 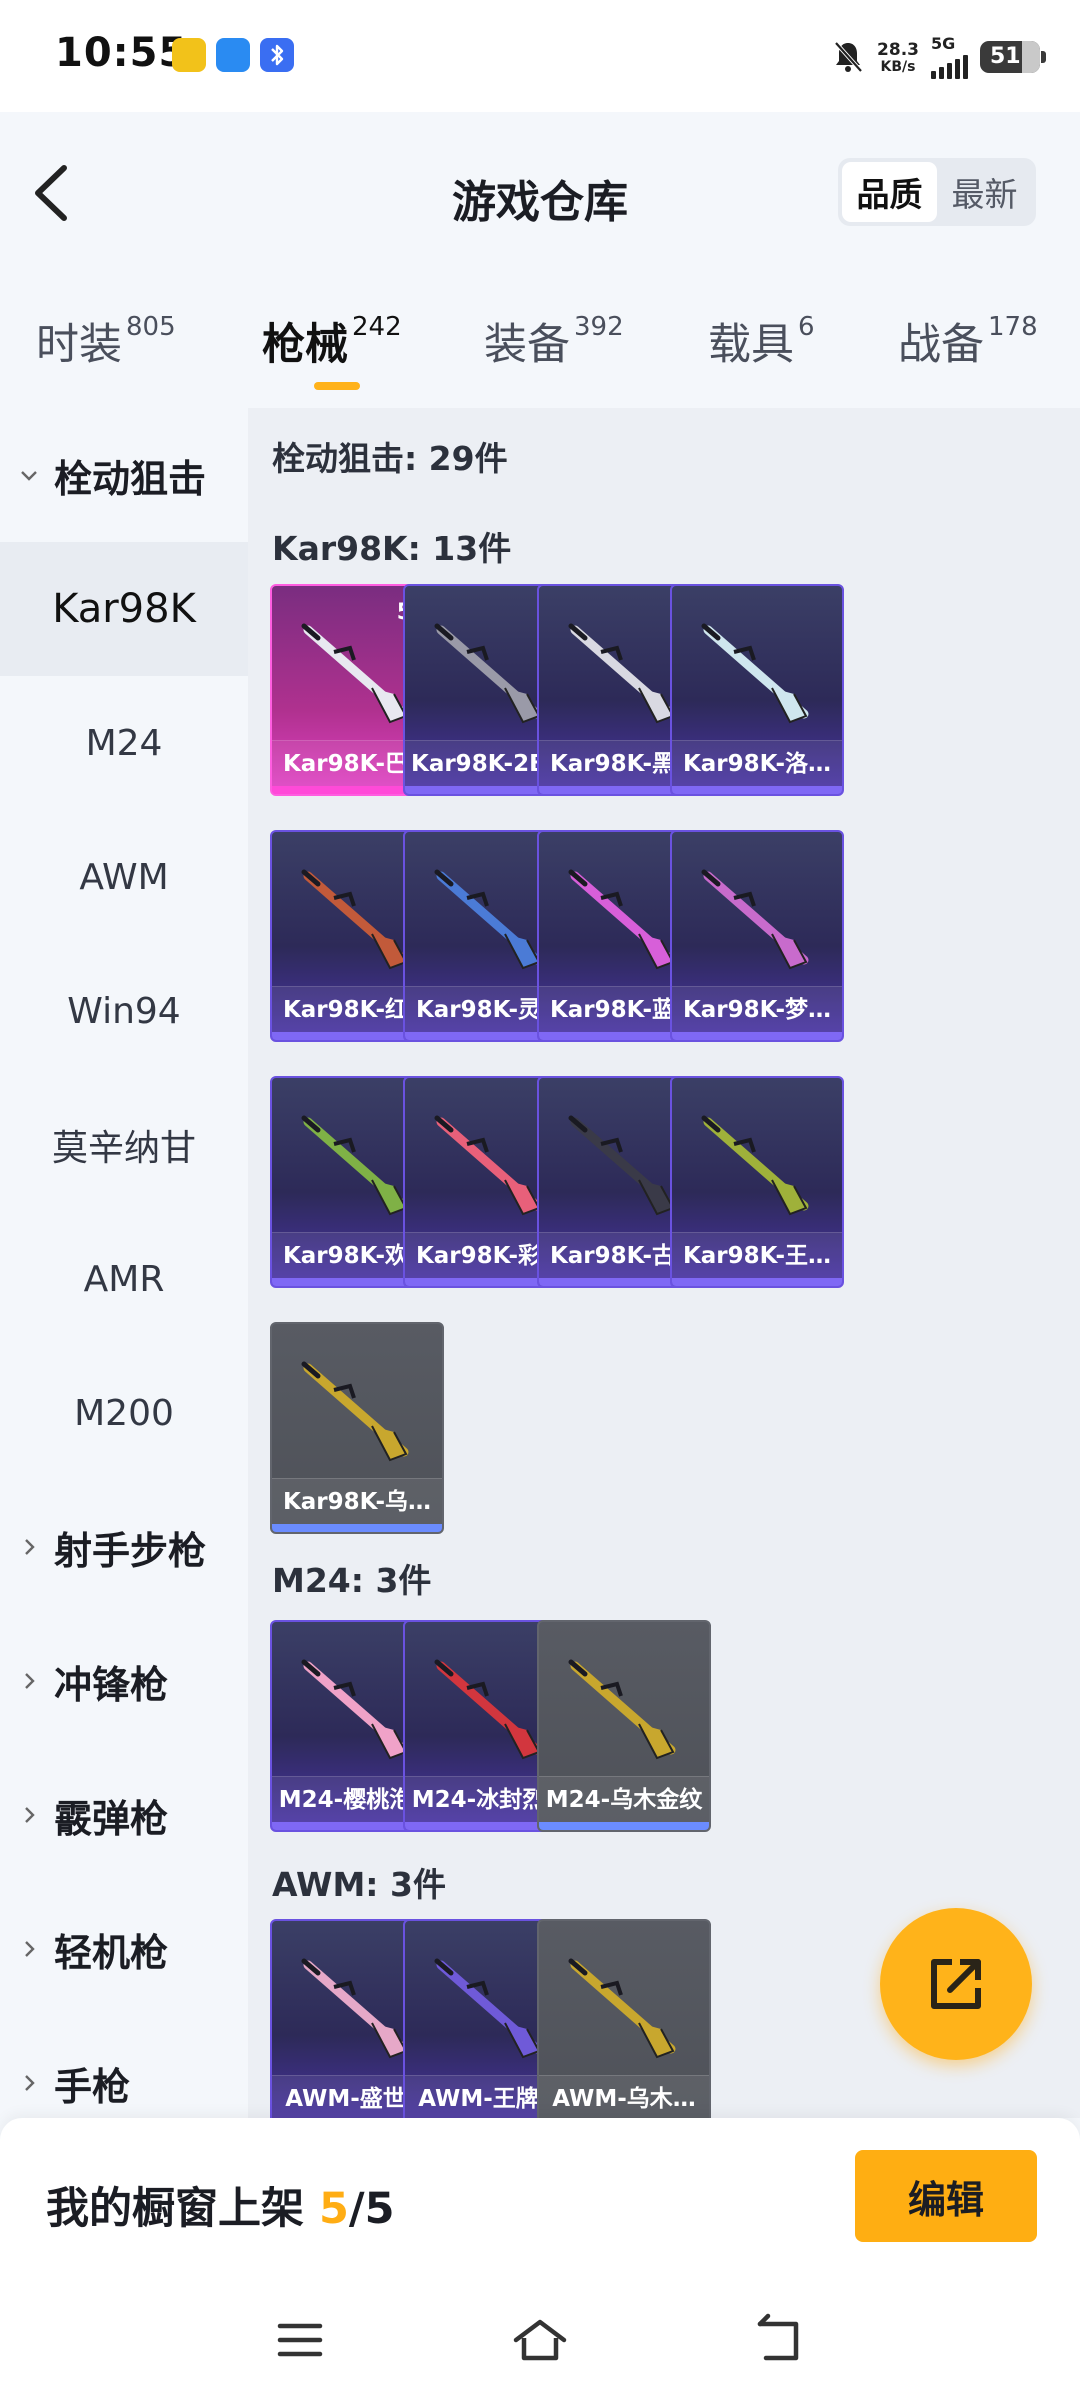 I want to click on sidebar-item-m200: M200, so click(x=124, y=1413).